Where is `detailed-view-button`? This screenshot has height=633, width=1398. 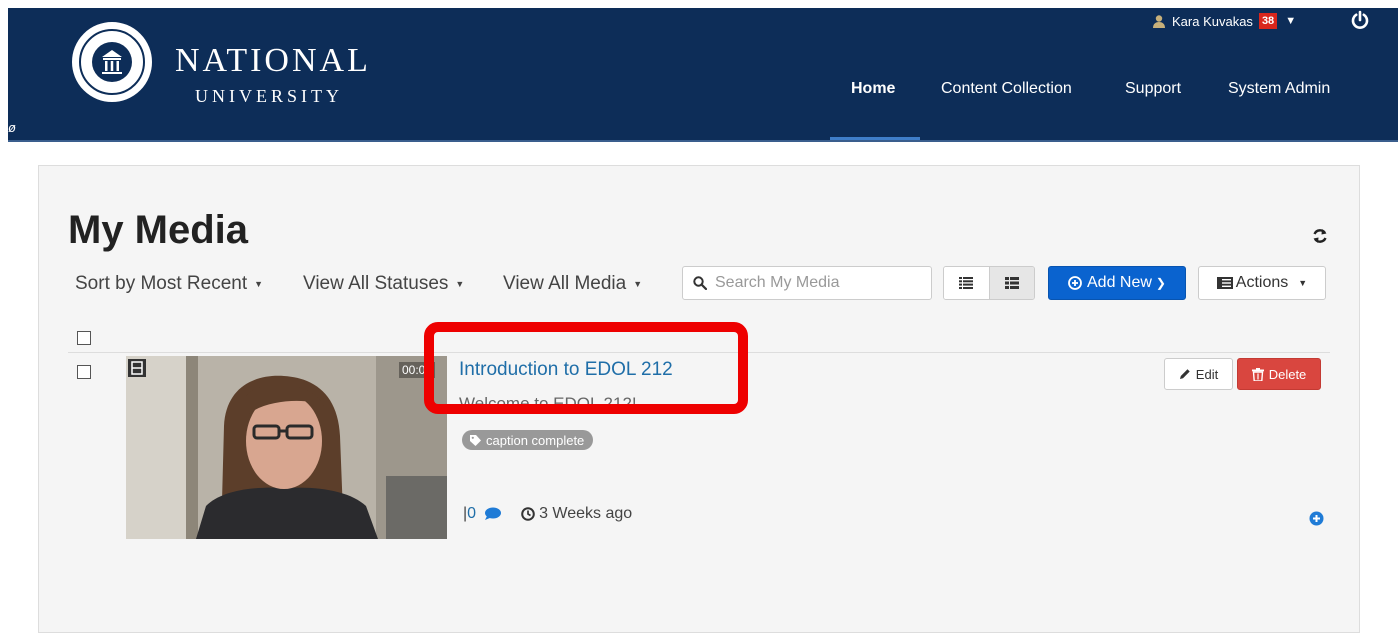
detailed-view-button is located at coordinates (1011, 283).